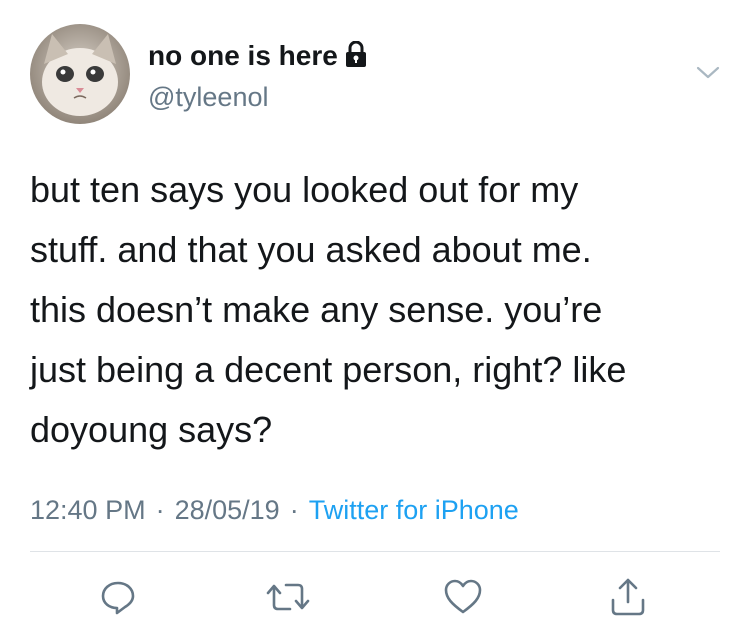  I want to click on tweet-line: stuff. and that you asked about me., so click(311, 249).